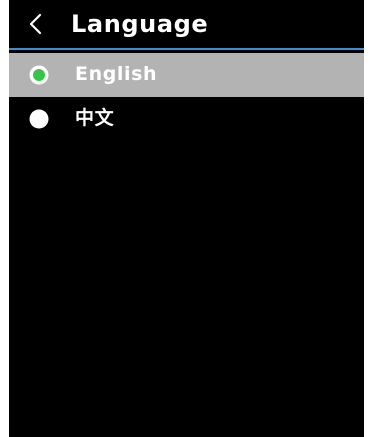 Image resolution: width=372 pixels, height=437 pixels. I want to click on page-title: Language, so click(140, 24).